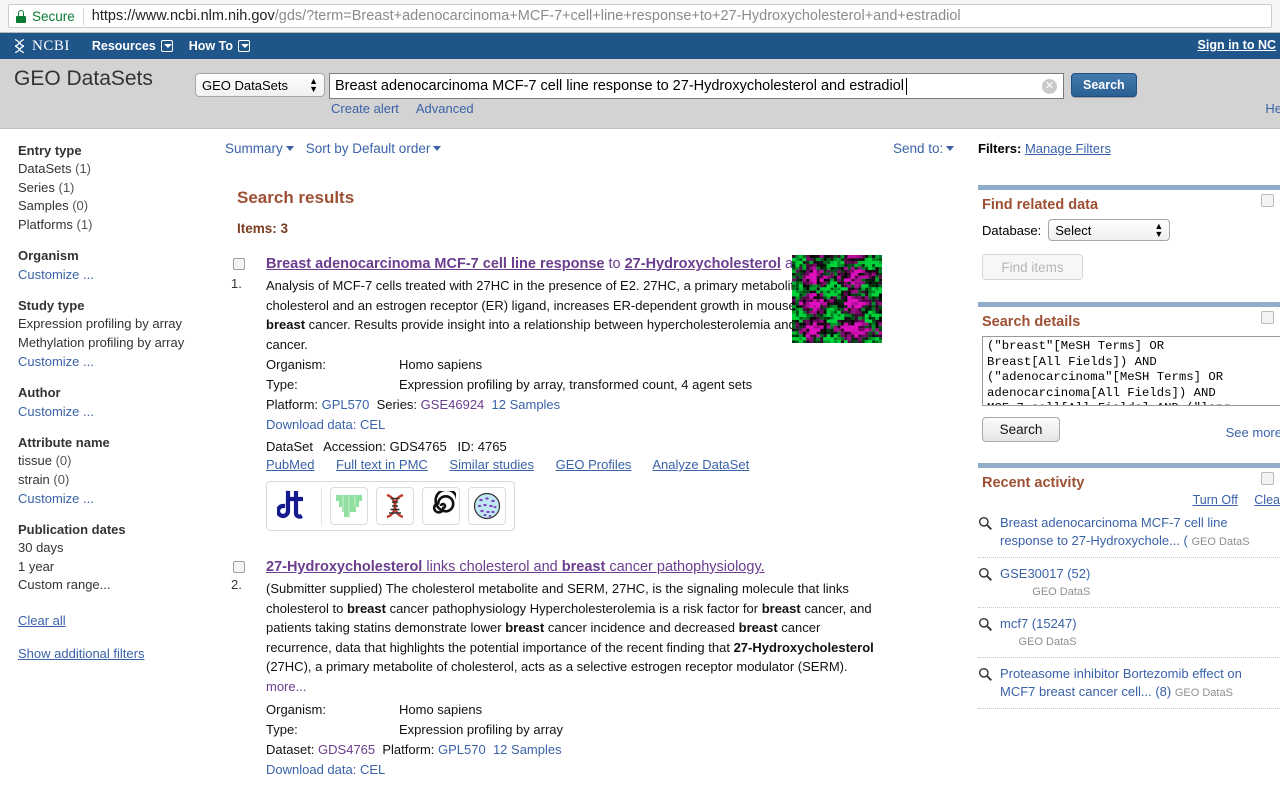 The image size is (1280, 800). I want to click on analyze-dataset-link: Analyze DataSet, so click(700, 464).